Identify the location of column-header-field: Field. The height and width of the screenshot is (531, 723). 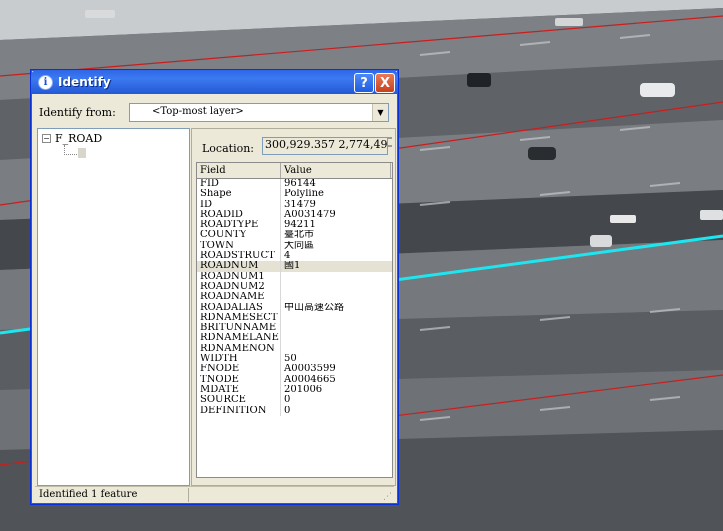
(239, 170).